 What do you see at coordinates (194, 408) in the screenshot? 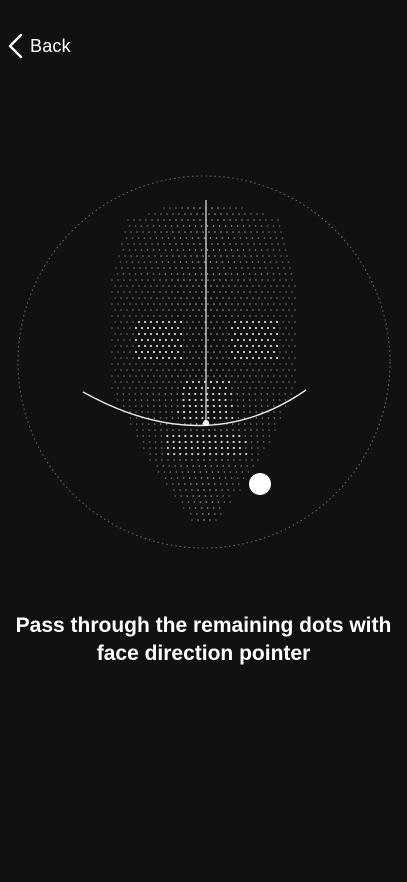
I see `direction-arc` at bounding box center [194, 408].